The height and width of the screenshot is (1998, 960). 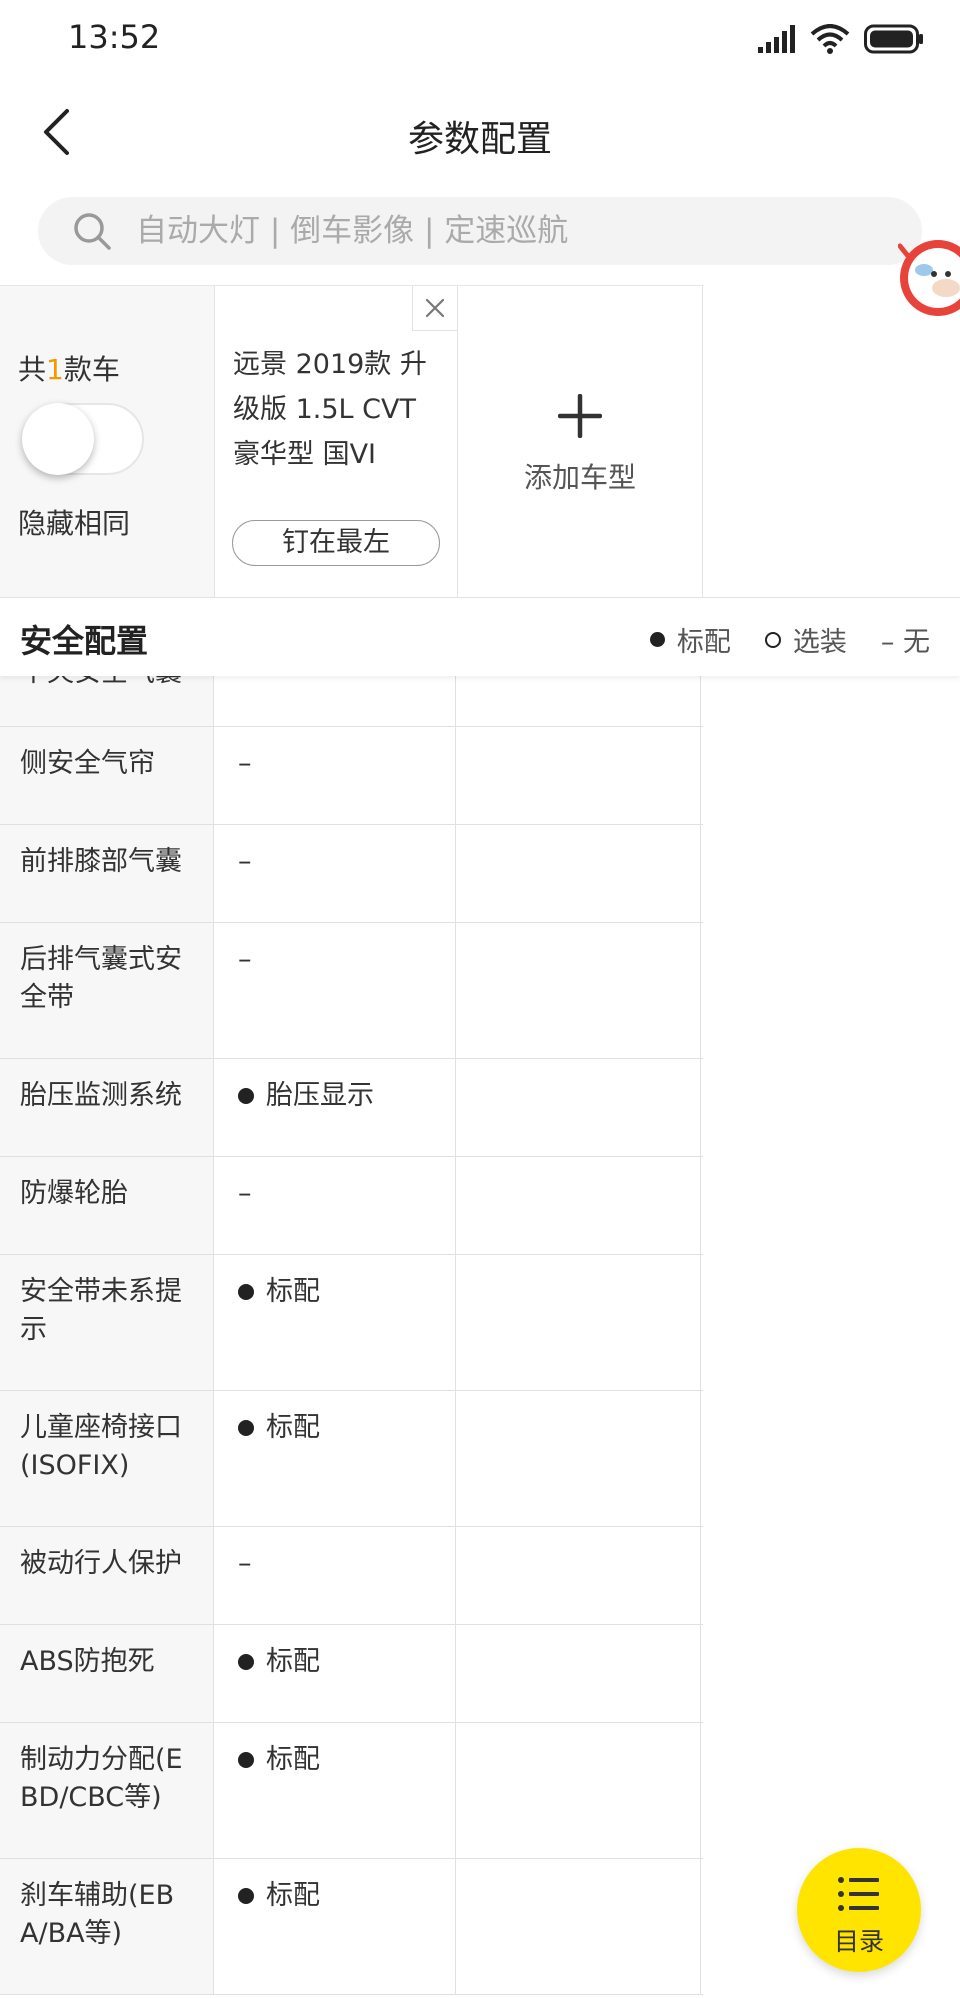 I want to click on table-row: 被动行人保护 –, so click(x=351, y=1576).